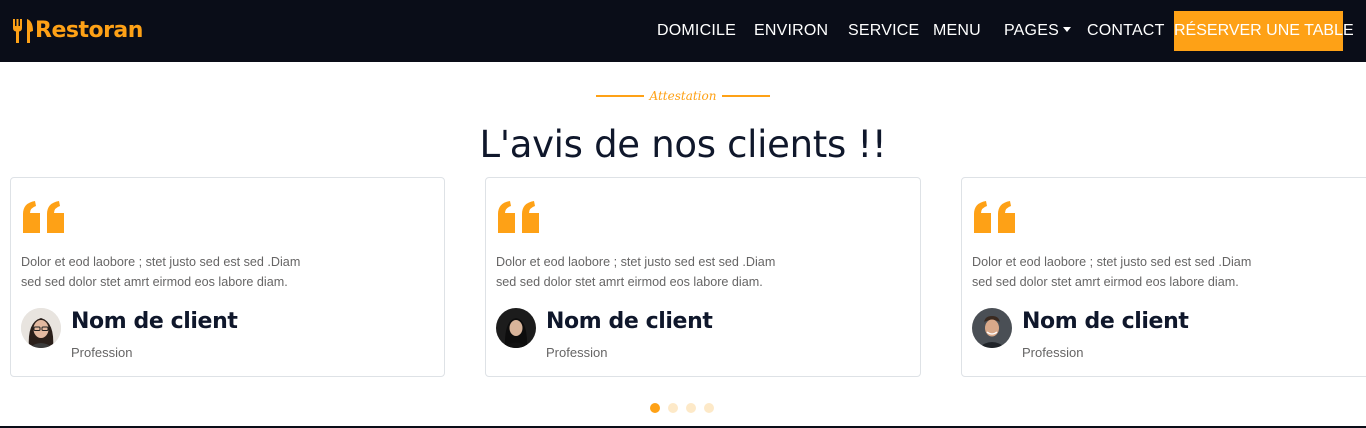 This screenshot has width=1366, height=428. I want to click on divider-right, so click(746, 96).